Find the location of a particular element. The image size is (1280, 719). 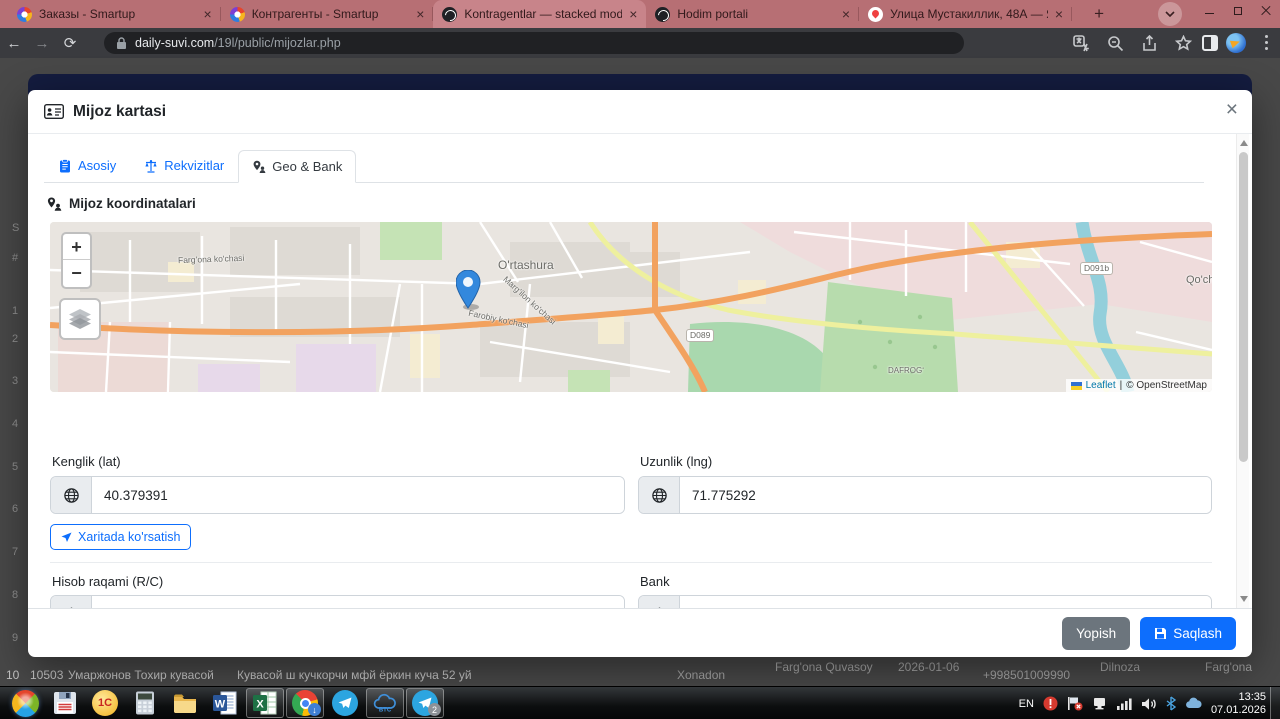

1c-label: 1С is located at coordinates (105, 703).